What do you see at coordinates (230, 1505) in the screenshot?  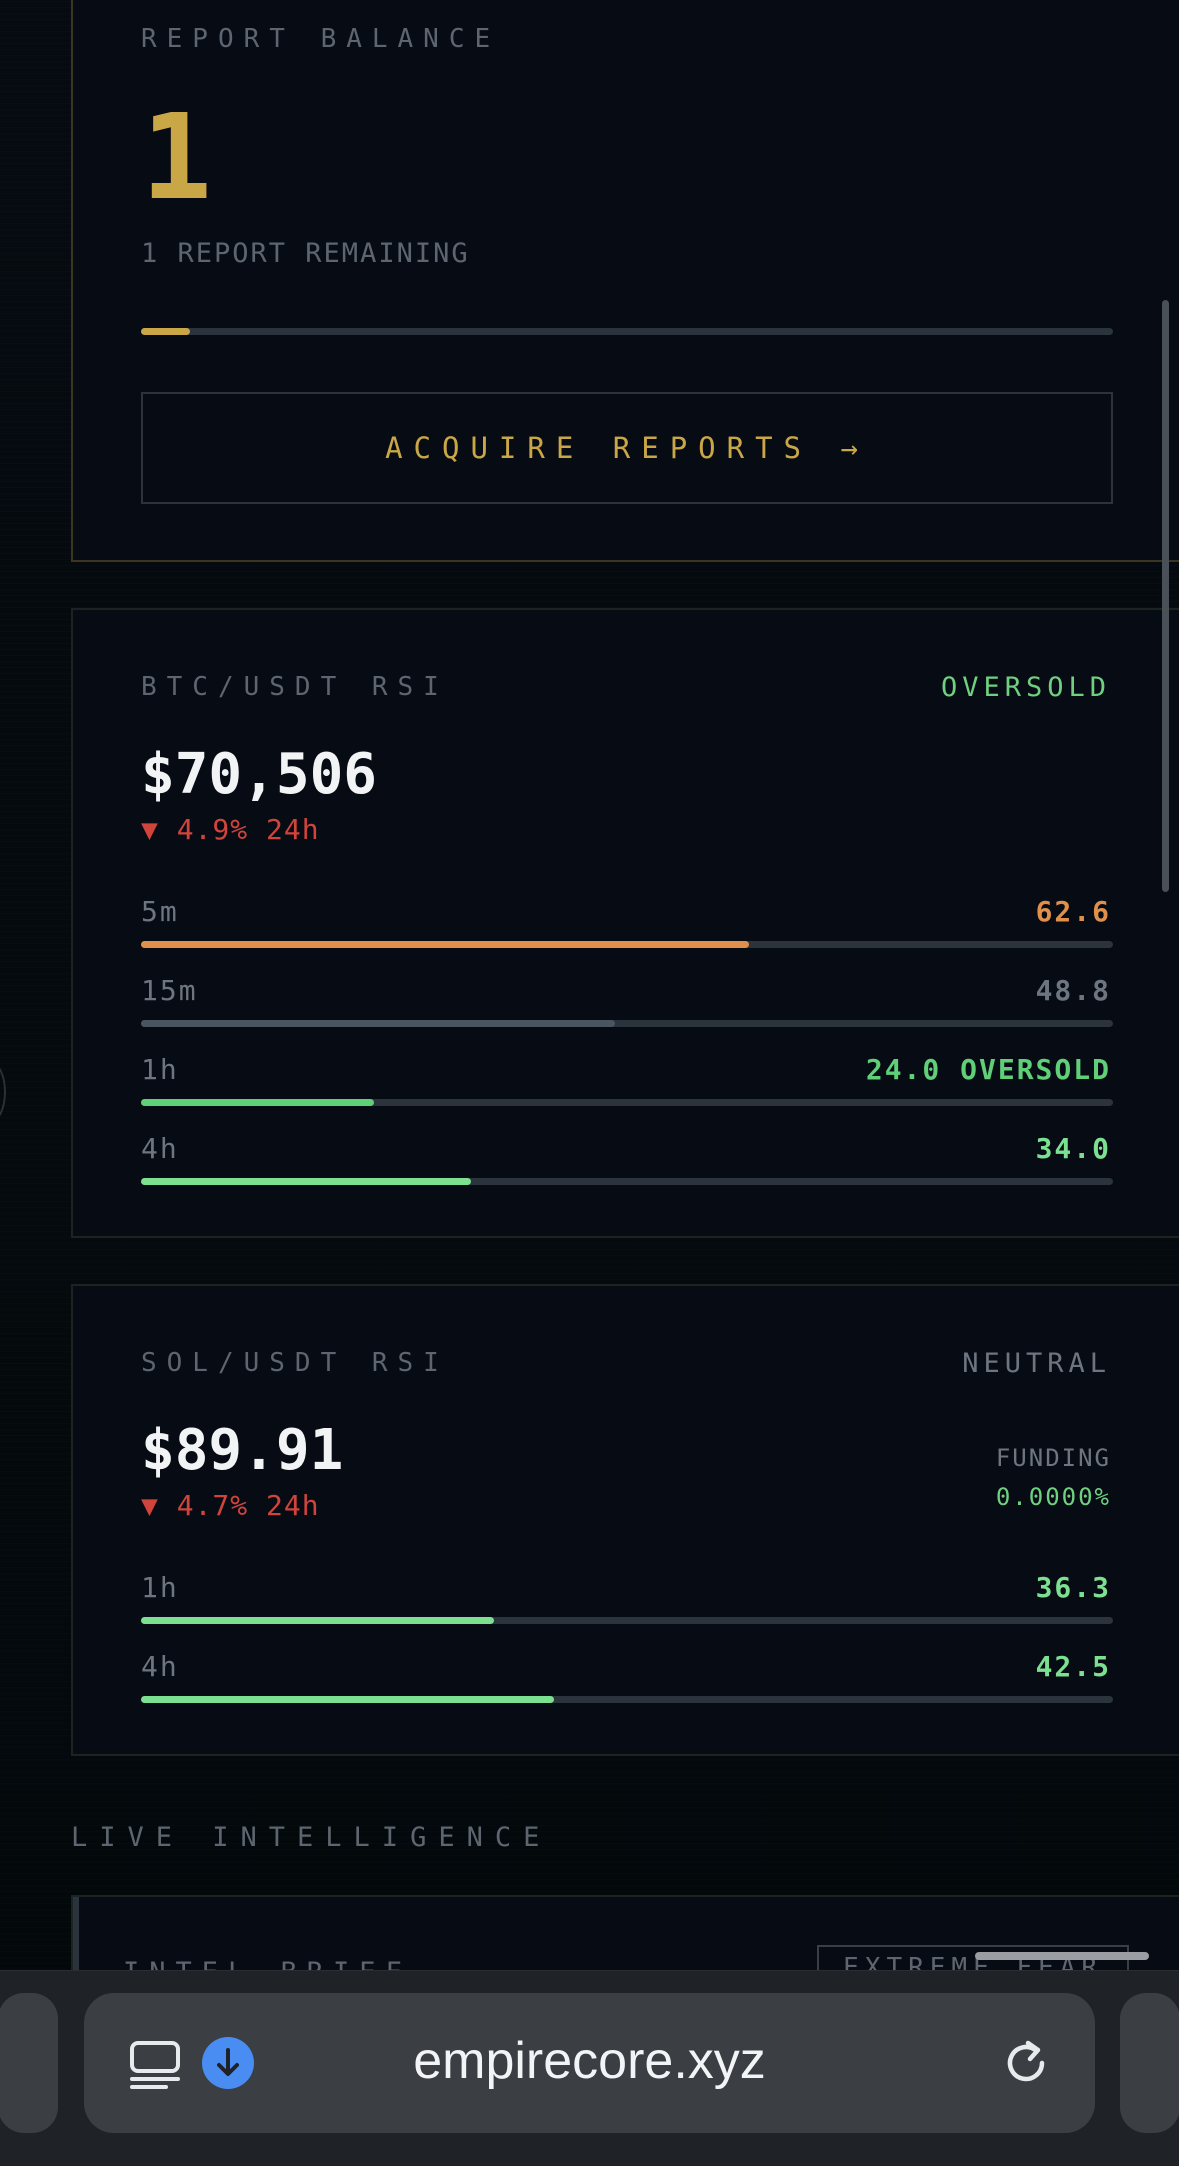 I see `sol-change: ▼ 4.7% 24h` at bounding box center [230, 1505].